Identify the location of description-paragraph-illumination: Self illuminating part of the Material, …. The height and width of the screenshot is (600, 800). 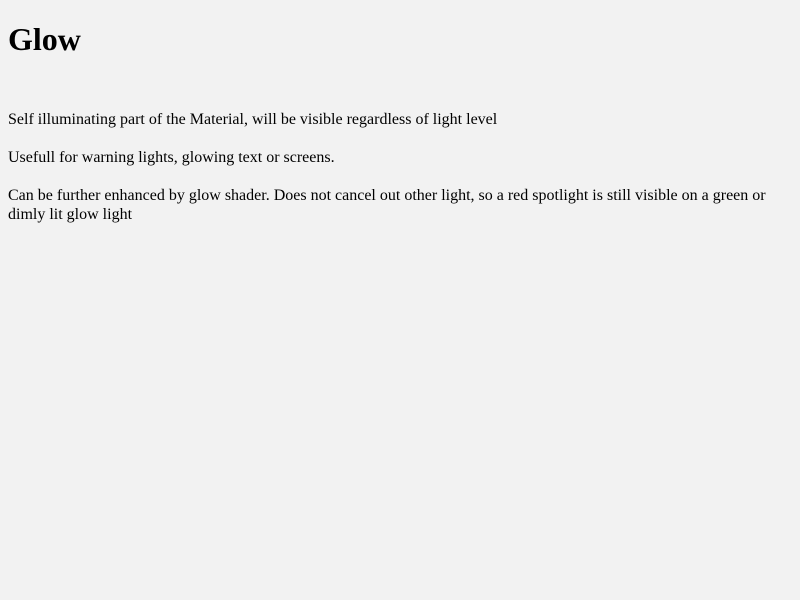
(253, 119).